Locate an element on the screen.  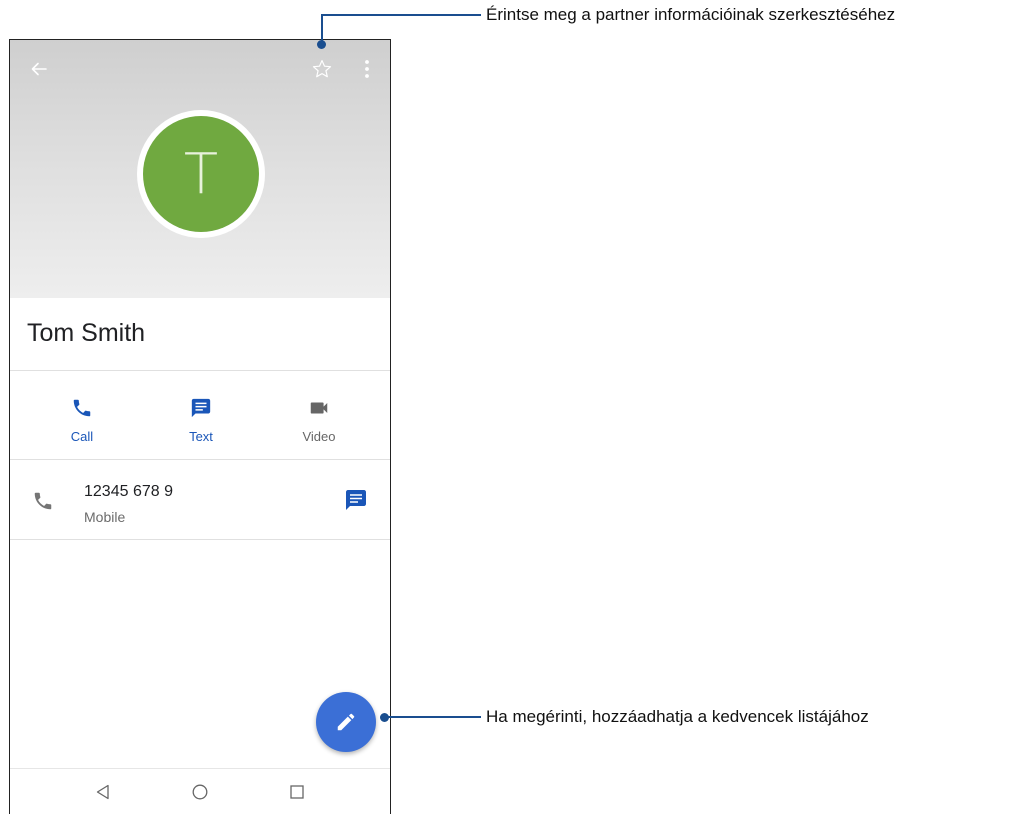
contact-name: Tom Smith is located at coordinates (86, 333).